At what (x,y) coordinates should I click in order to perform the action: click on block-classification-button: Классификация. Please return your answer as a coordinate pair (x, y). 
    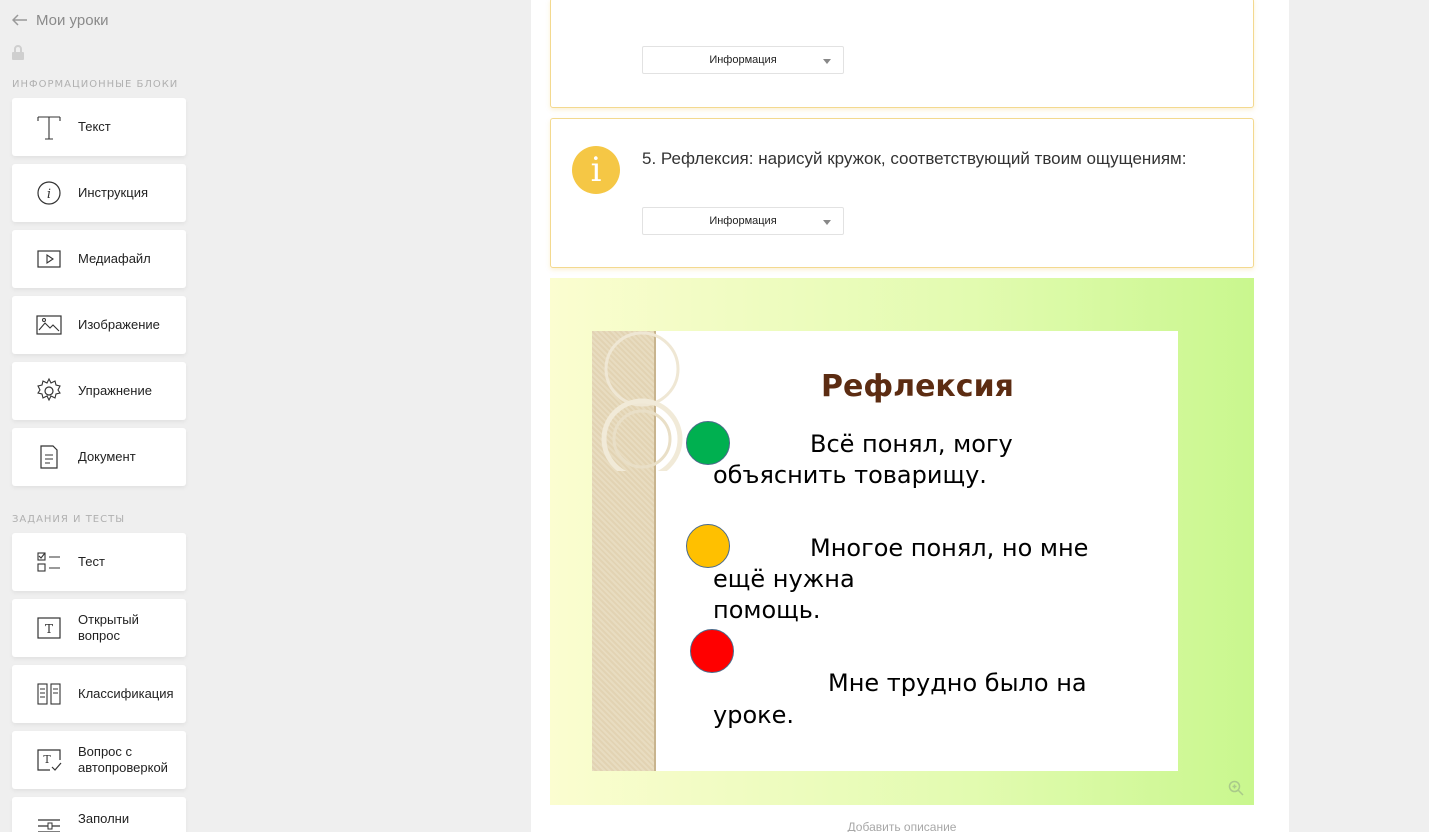
    Looking at the image, I should click on (99, 694).